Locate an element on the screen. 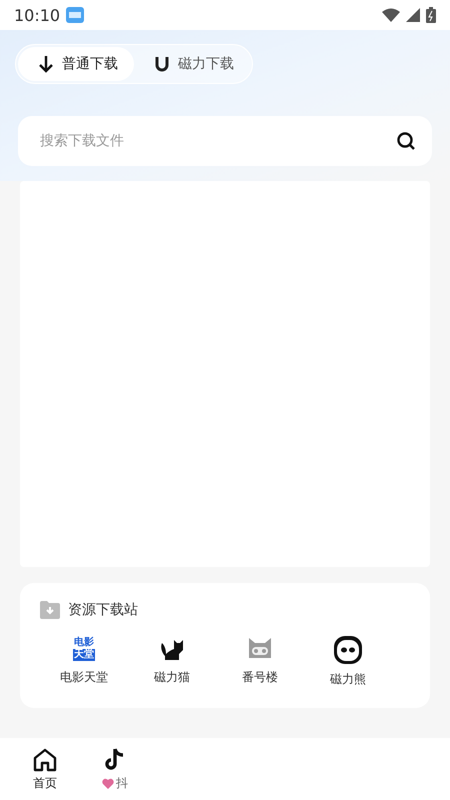 The width and height of the screenshot is (450, 800). folder-download-icon is located at coordinates (50, 610).